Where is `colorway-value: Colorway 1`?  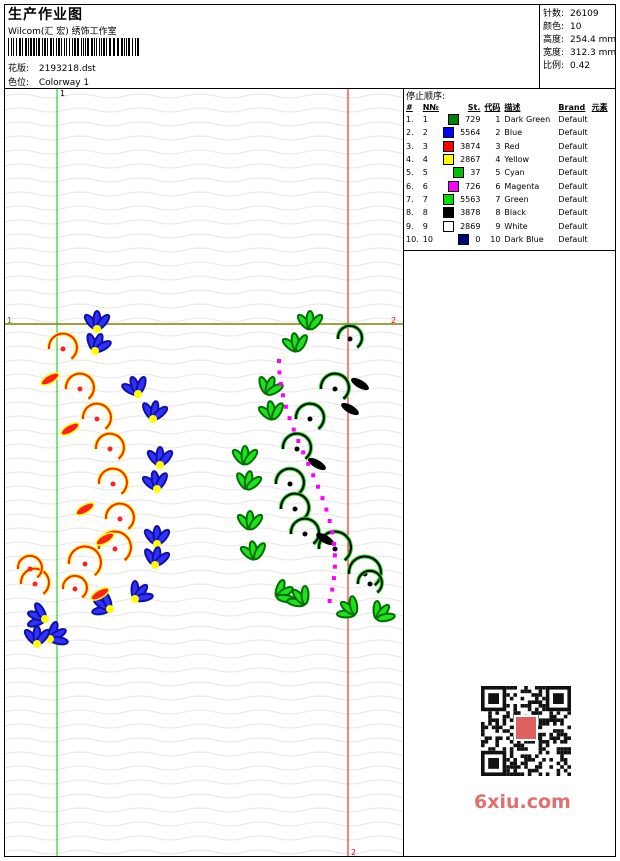 colorway-value: Colorway 1 is located at coordinates (64, 83).